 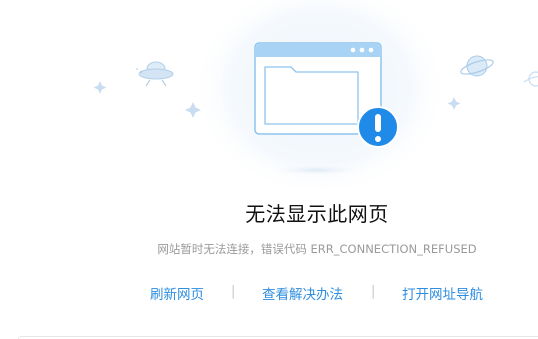 What do you see at coordinates (317, 249) in the screenshot?
I see `error-message: 网站暂时无法连接，错误代码 ERR_CONNECTION_REFUSED` at bounding box center [317, 249].